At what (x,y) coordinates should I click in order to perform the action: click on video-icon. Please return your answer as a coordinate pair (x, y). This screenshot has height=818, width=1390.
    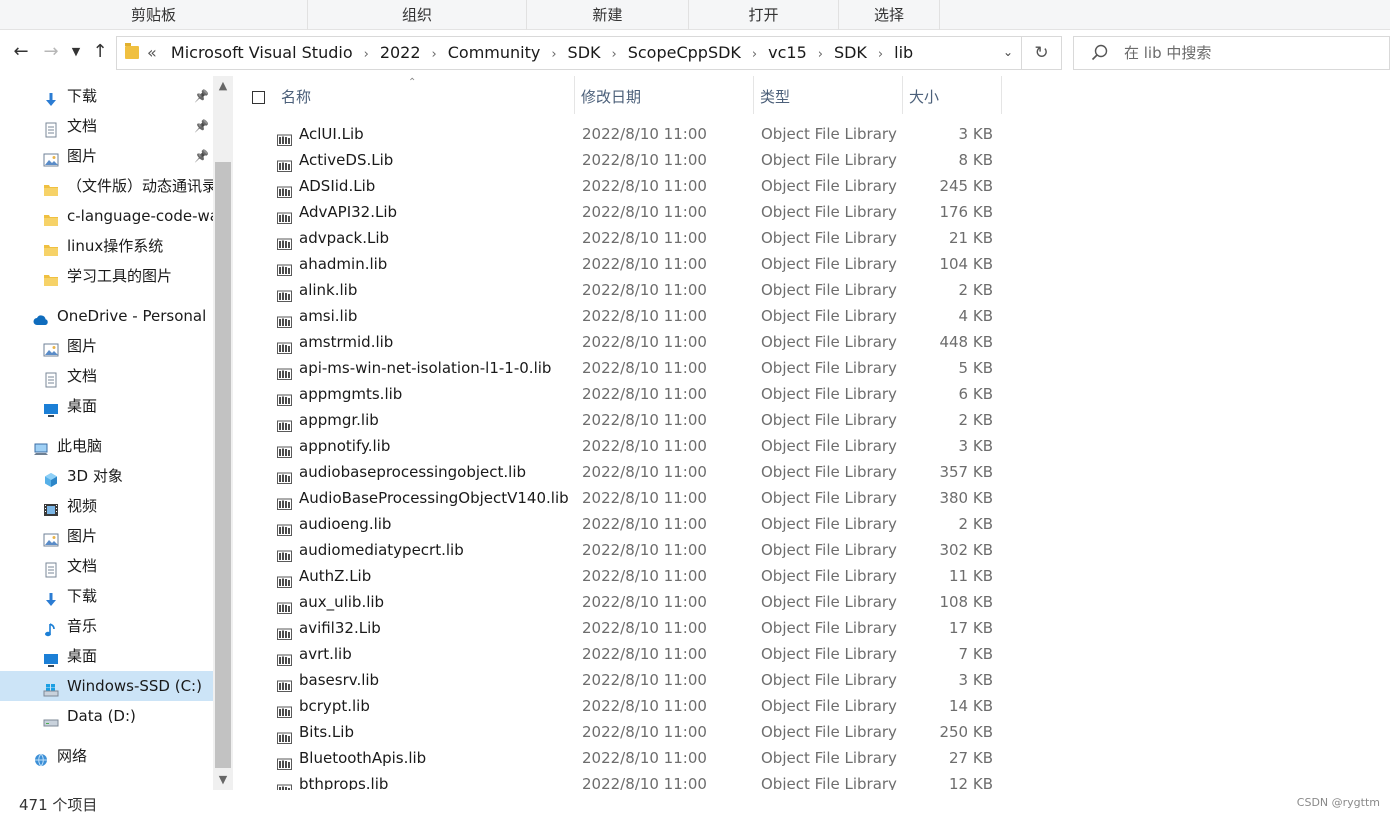
    Looking at the image, I should click on (51, 507).